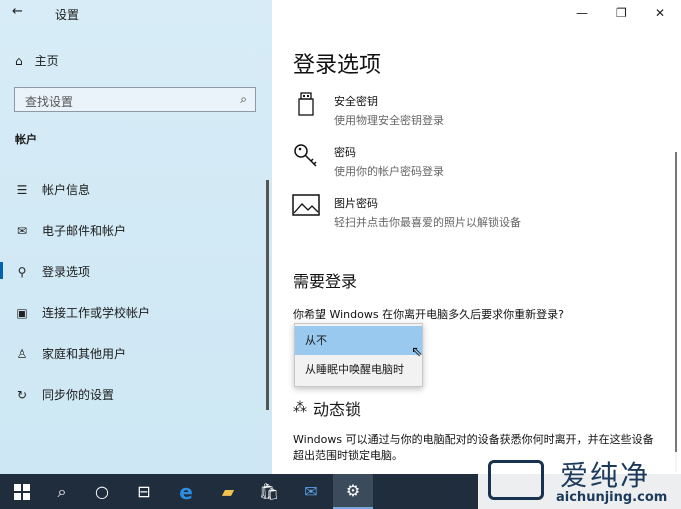  Describe the element at coordinates (621, 13) in the screenshot. I see `restore-icon: ❐` at that location.